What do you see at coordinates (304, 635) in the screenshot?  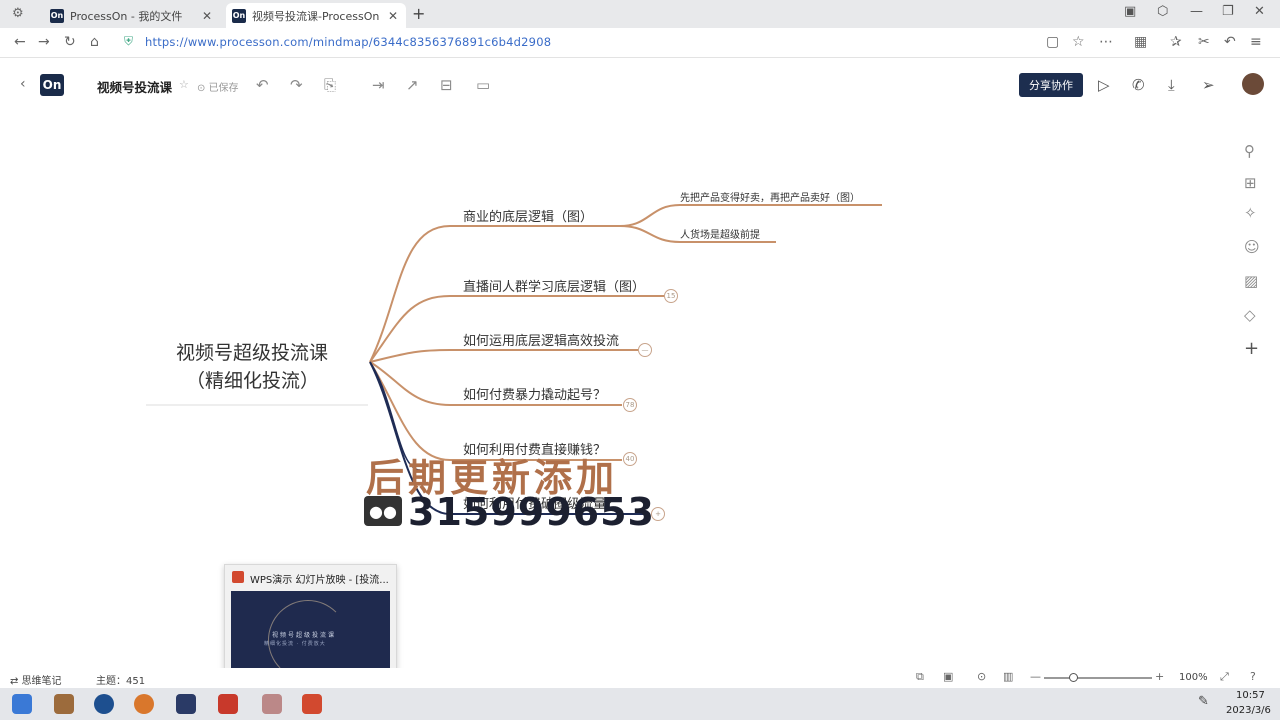 I see `thumbnail-text: 视频号超级投流课` at bounding box center [304, 635].